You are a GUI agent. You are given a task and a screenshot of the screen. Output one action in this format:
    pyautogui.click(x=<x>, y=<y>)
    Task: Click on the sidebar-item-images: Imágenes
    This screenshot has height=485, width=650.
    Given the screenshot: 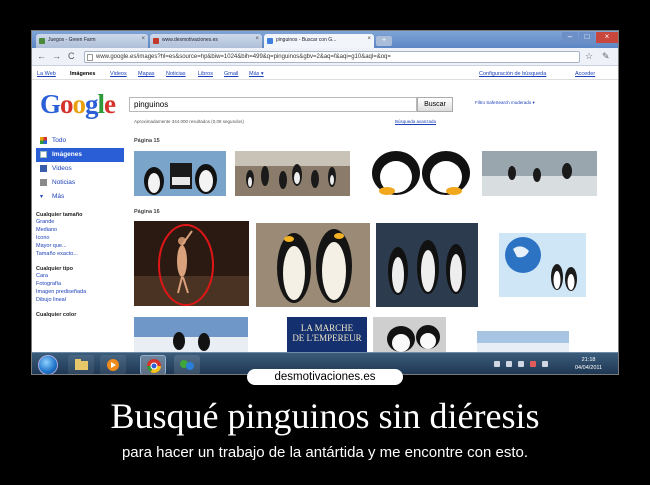 What is the action you would take?
    pyautogui.click(x=80, y=155)
    